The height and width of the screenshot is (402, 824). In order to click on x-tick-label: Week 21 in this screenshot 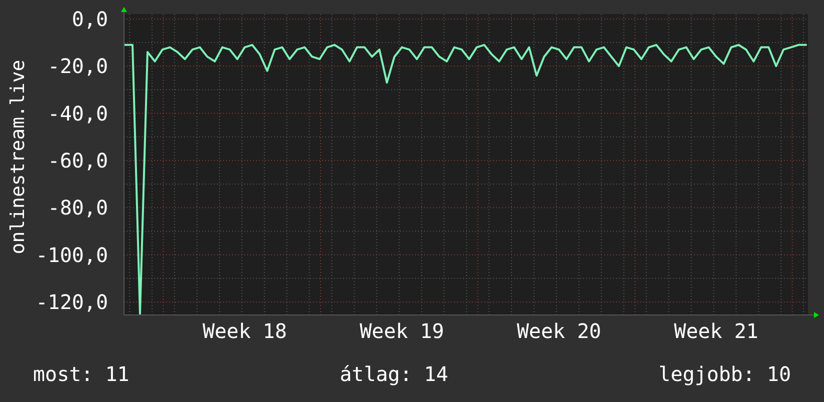, I will do `click(716, 331)`.